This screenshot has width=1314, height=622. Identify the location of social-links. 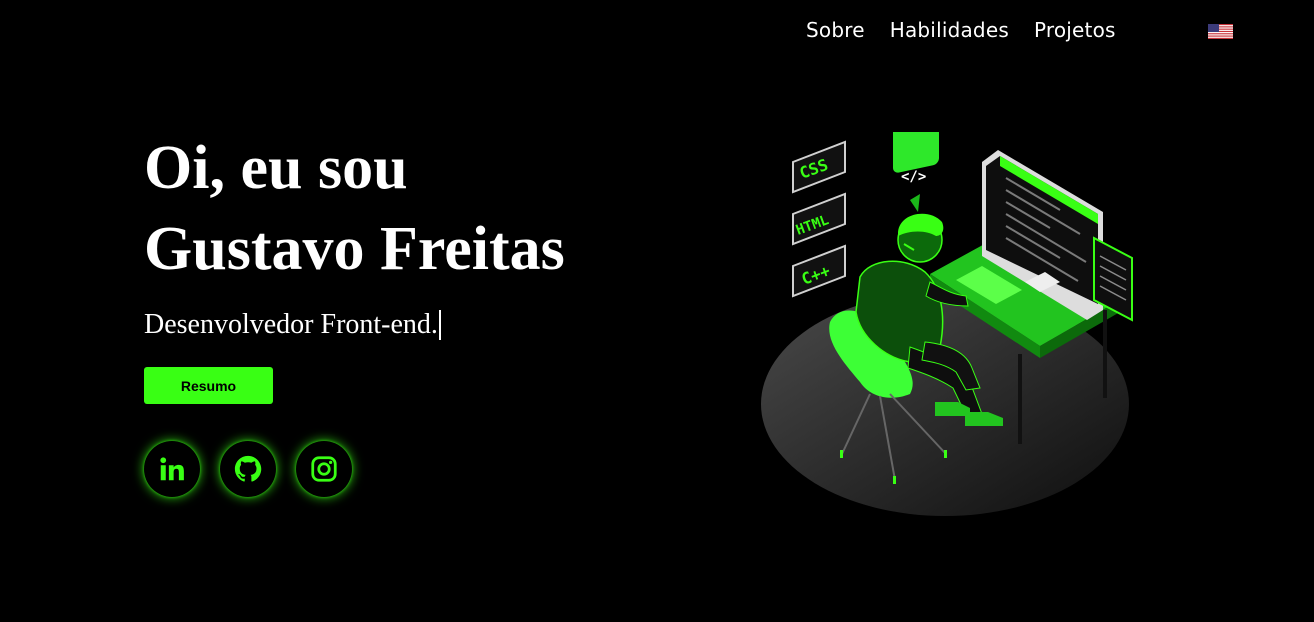
(248, 469).